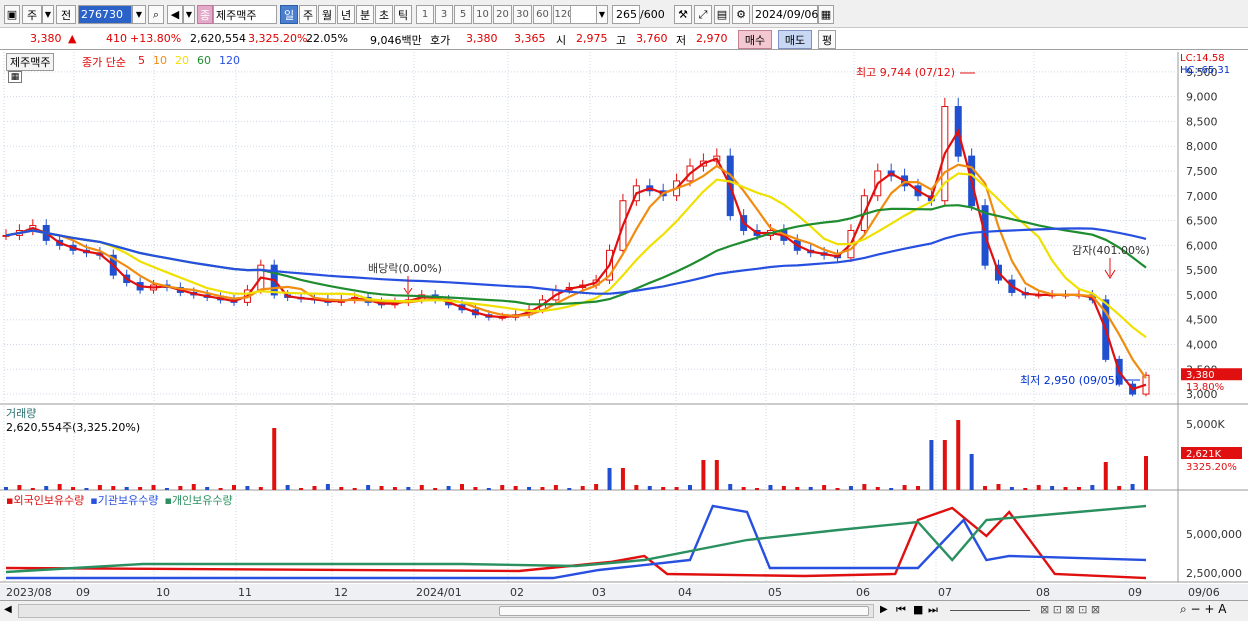  Describe the element at coordinates (542, 14) in the screenshot. I see `minute-button: 60` at that location.